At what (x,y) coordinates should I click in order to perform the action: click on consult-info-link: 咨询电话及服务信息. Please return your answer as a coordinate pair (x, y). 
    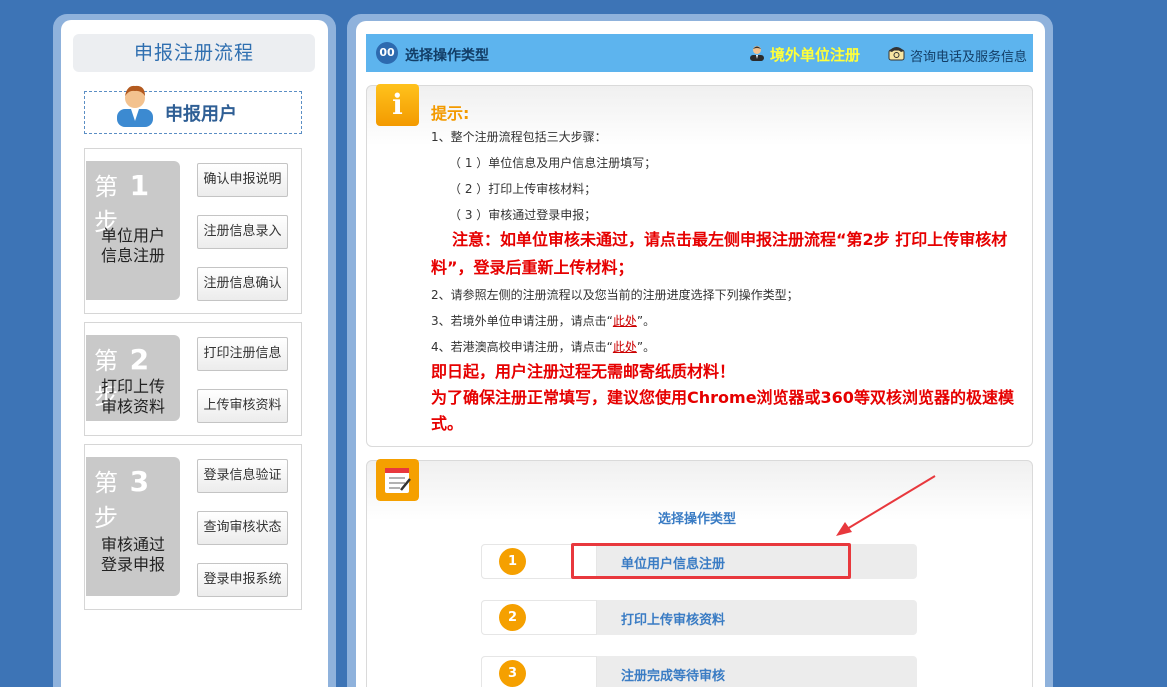
    Looking at the image, I should click on (968, 55).